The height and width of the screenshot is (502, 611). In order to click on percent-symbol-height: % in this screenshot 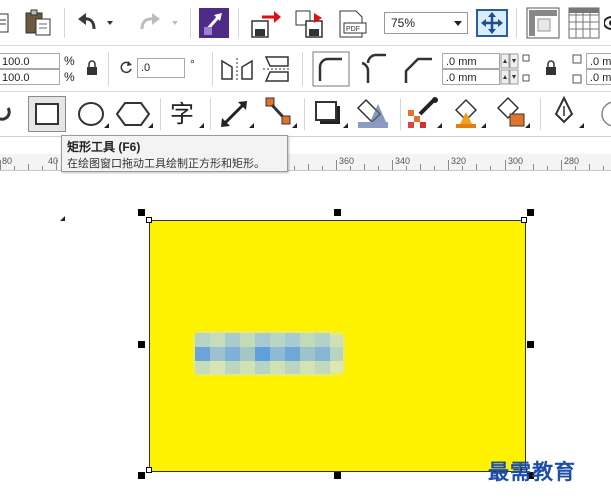, I will do `click(69, 77)`.